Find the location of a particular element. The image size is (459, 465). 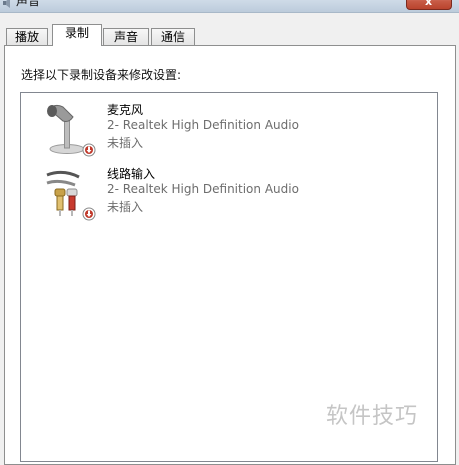

tab-sounds: 声音 is located at coordinates (126, 37).